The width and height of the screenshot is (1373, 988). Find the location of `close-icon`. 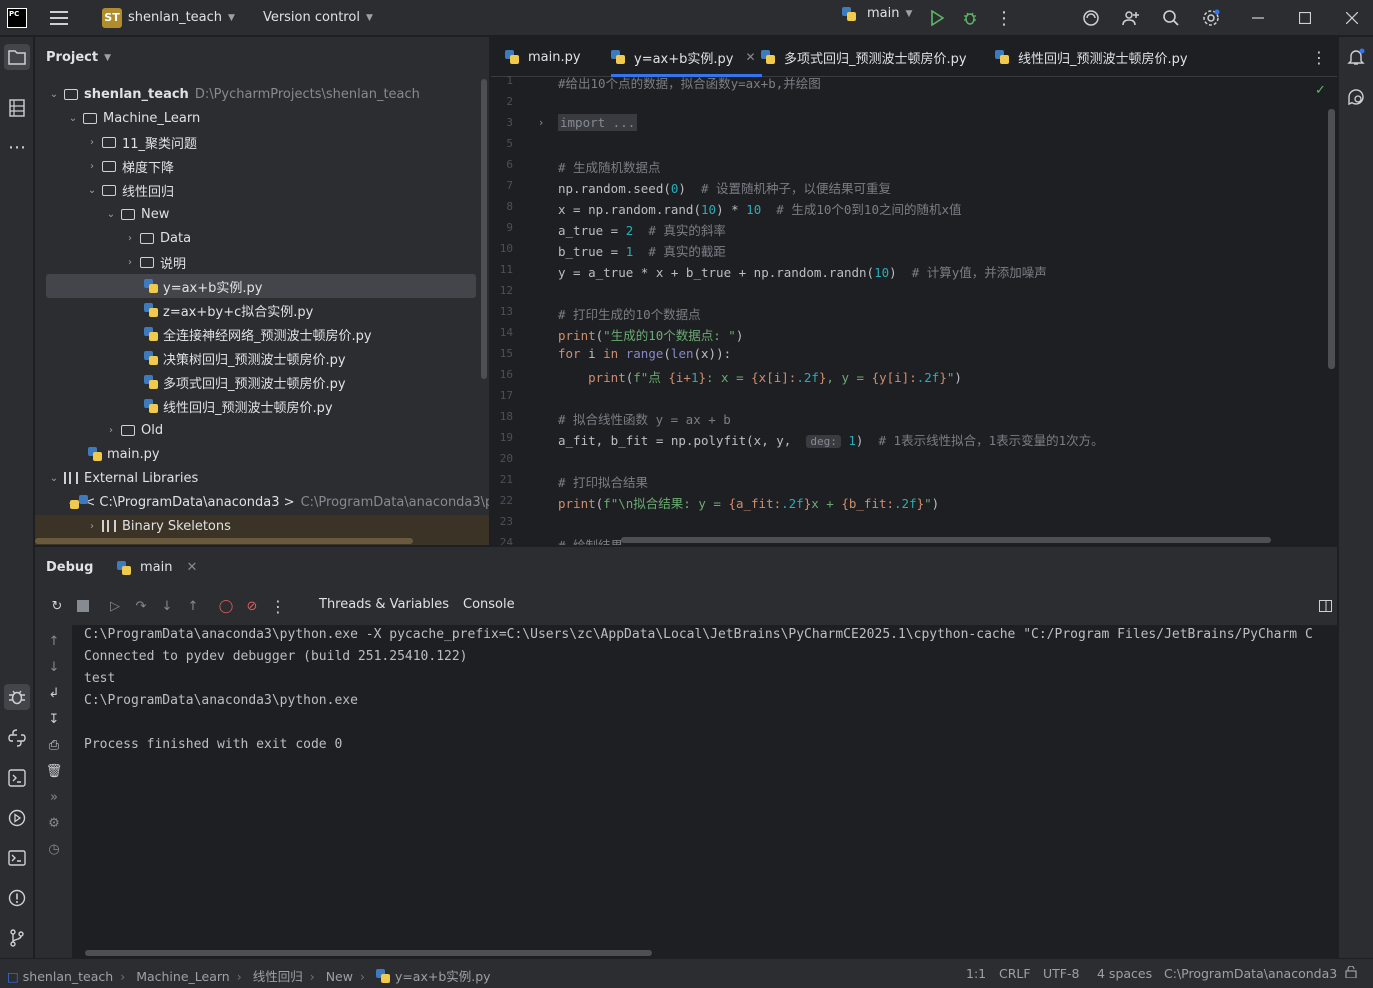

close-icon is located at coordinates (1352, 18).